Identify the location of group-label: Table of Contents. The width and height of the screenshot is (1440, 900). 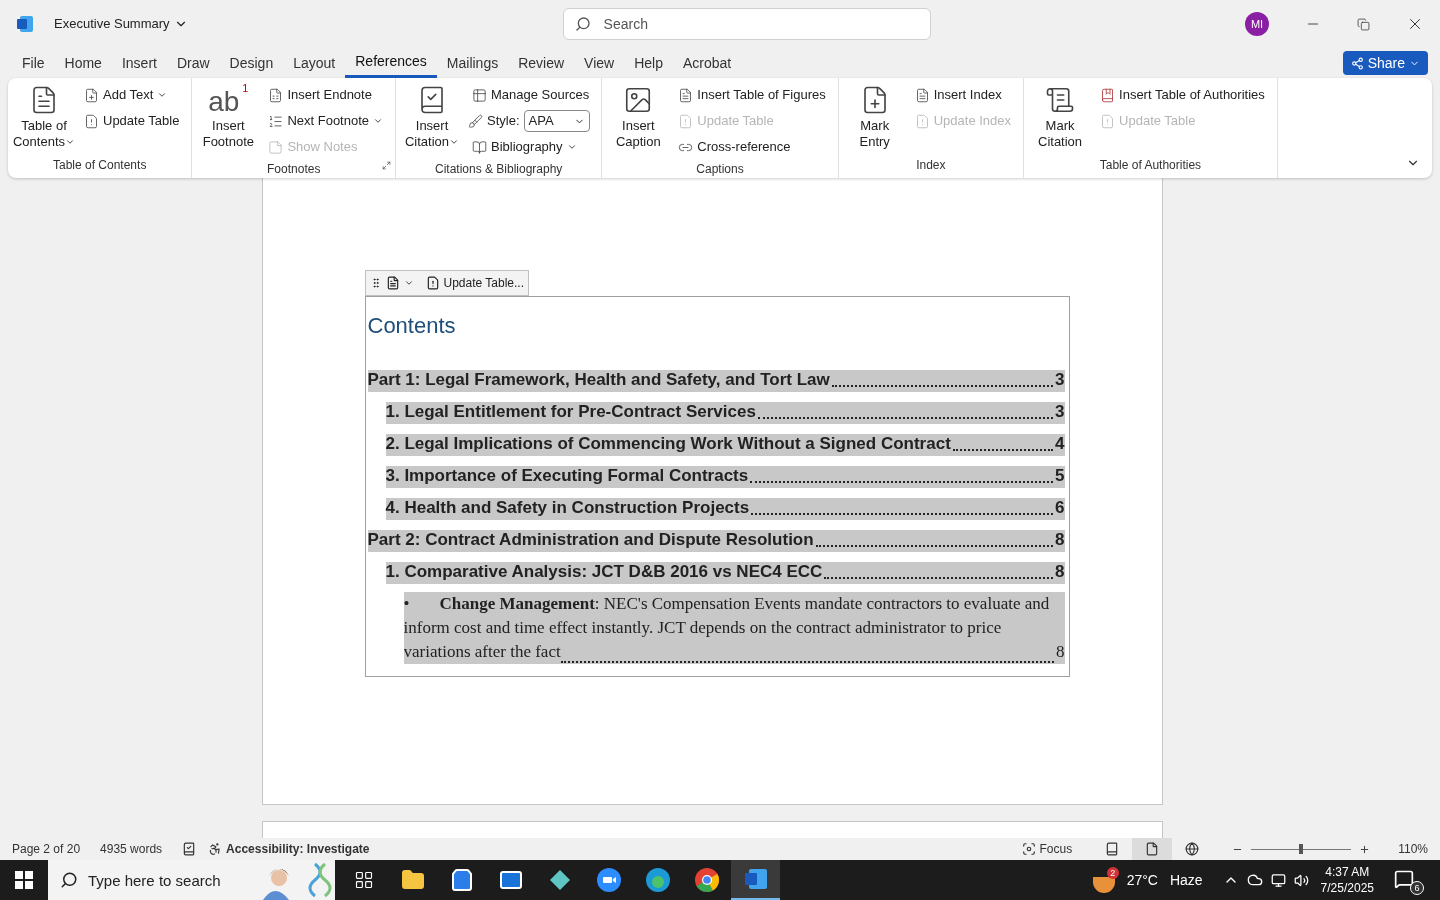
(100, 165).